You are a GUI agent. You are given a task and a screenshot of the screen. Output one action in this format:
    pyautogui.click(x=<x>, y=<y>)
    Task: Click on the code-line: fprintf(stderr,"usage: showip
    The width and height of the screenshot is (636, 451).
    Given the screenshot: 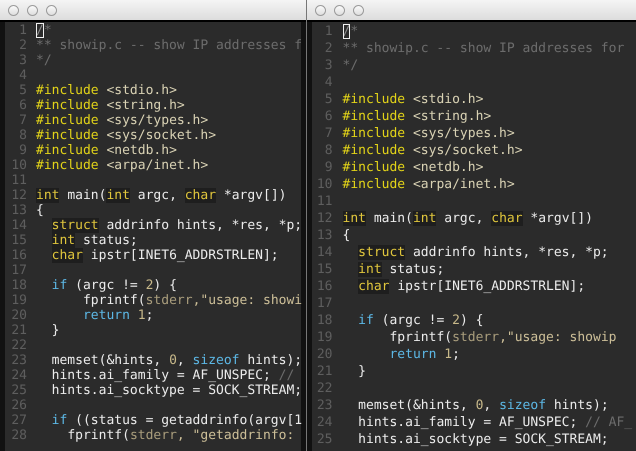 What is the action you would take?
    pyautogui.click(x=502, y=337)
    